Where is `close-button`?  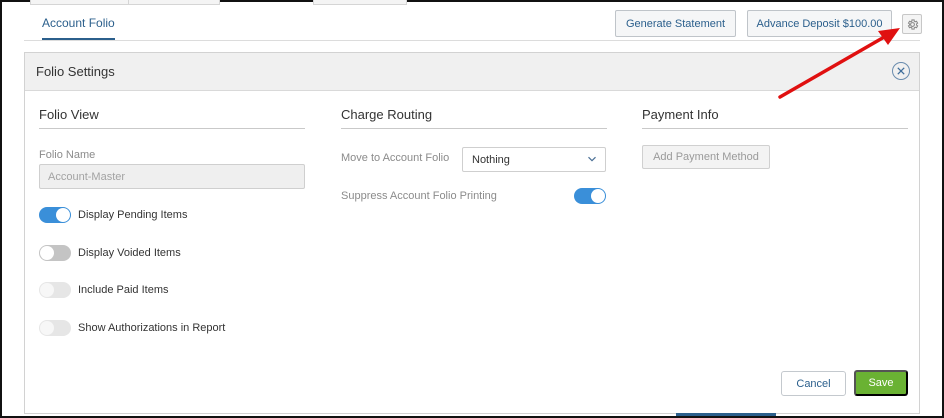
close-button is located at coordinates (901, 71).